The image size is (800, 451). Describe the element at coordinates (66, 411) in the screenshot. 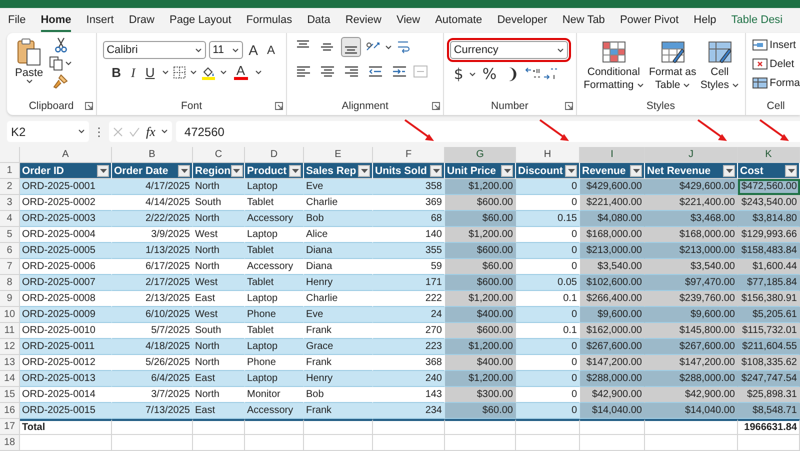

I see `table-cell: ORD-2025-0015` at that location.